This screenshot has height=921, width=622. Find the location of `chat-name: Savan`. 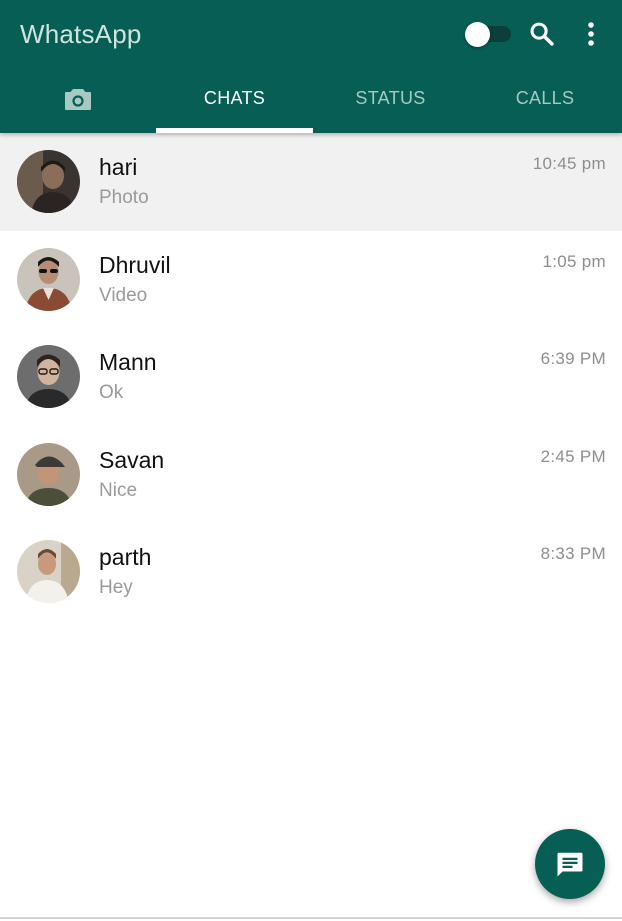

chat-name: Savan is located at coordinates (132, 459).